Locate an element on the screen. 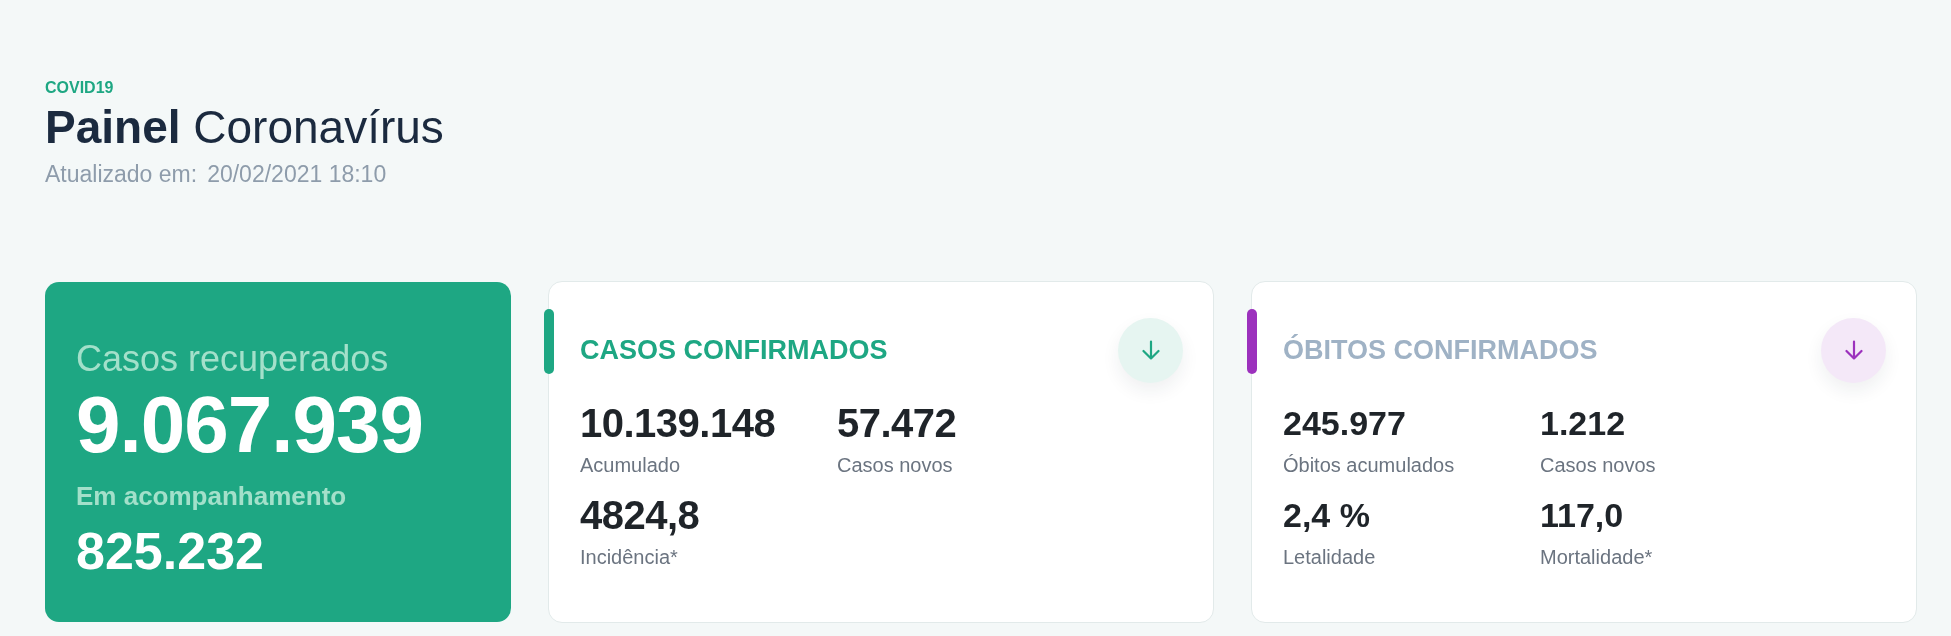 This screenshot has height=636, width=1951. metric-label: Óbitos acumulados is located at coordinates (1369, 464).